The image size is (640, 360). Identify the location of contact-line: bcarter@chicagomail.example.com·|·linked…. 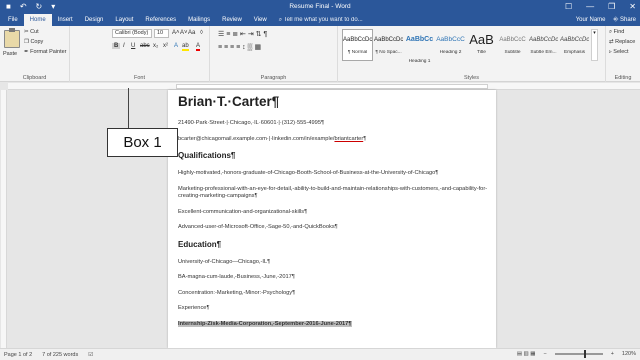
(337, 140).